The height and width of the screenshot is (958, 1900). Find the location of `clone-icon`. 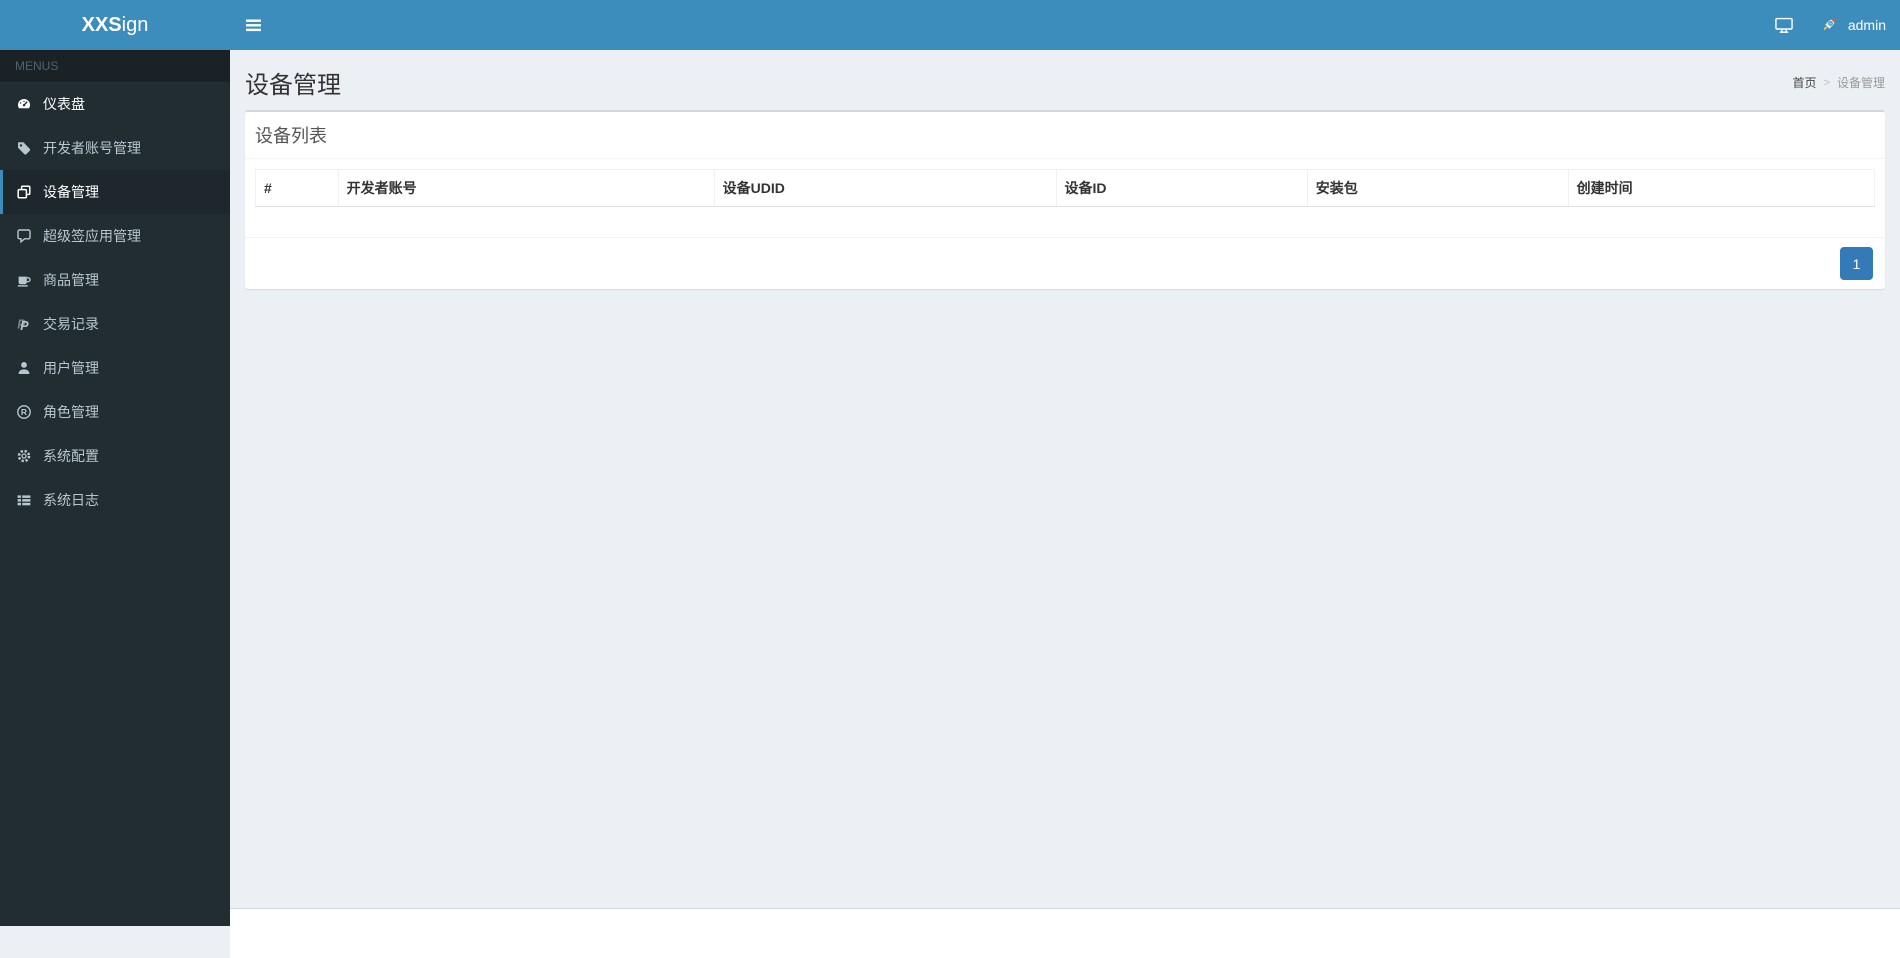

clone-icon is located at coordinates (24, 192).